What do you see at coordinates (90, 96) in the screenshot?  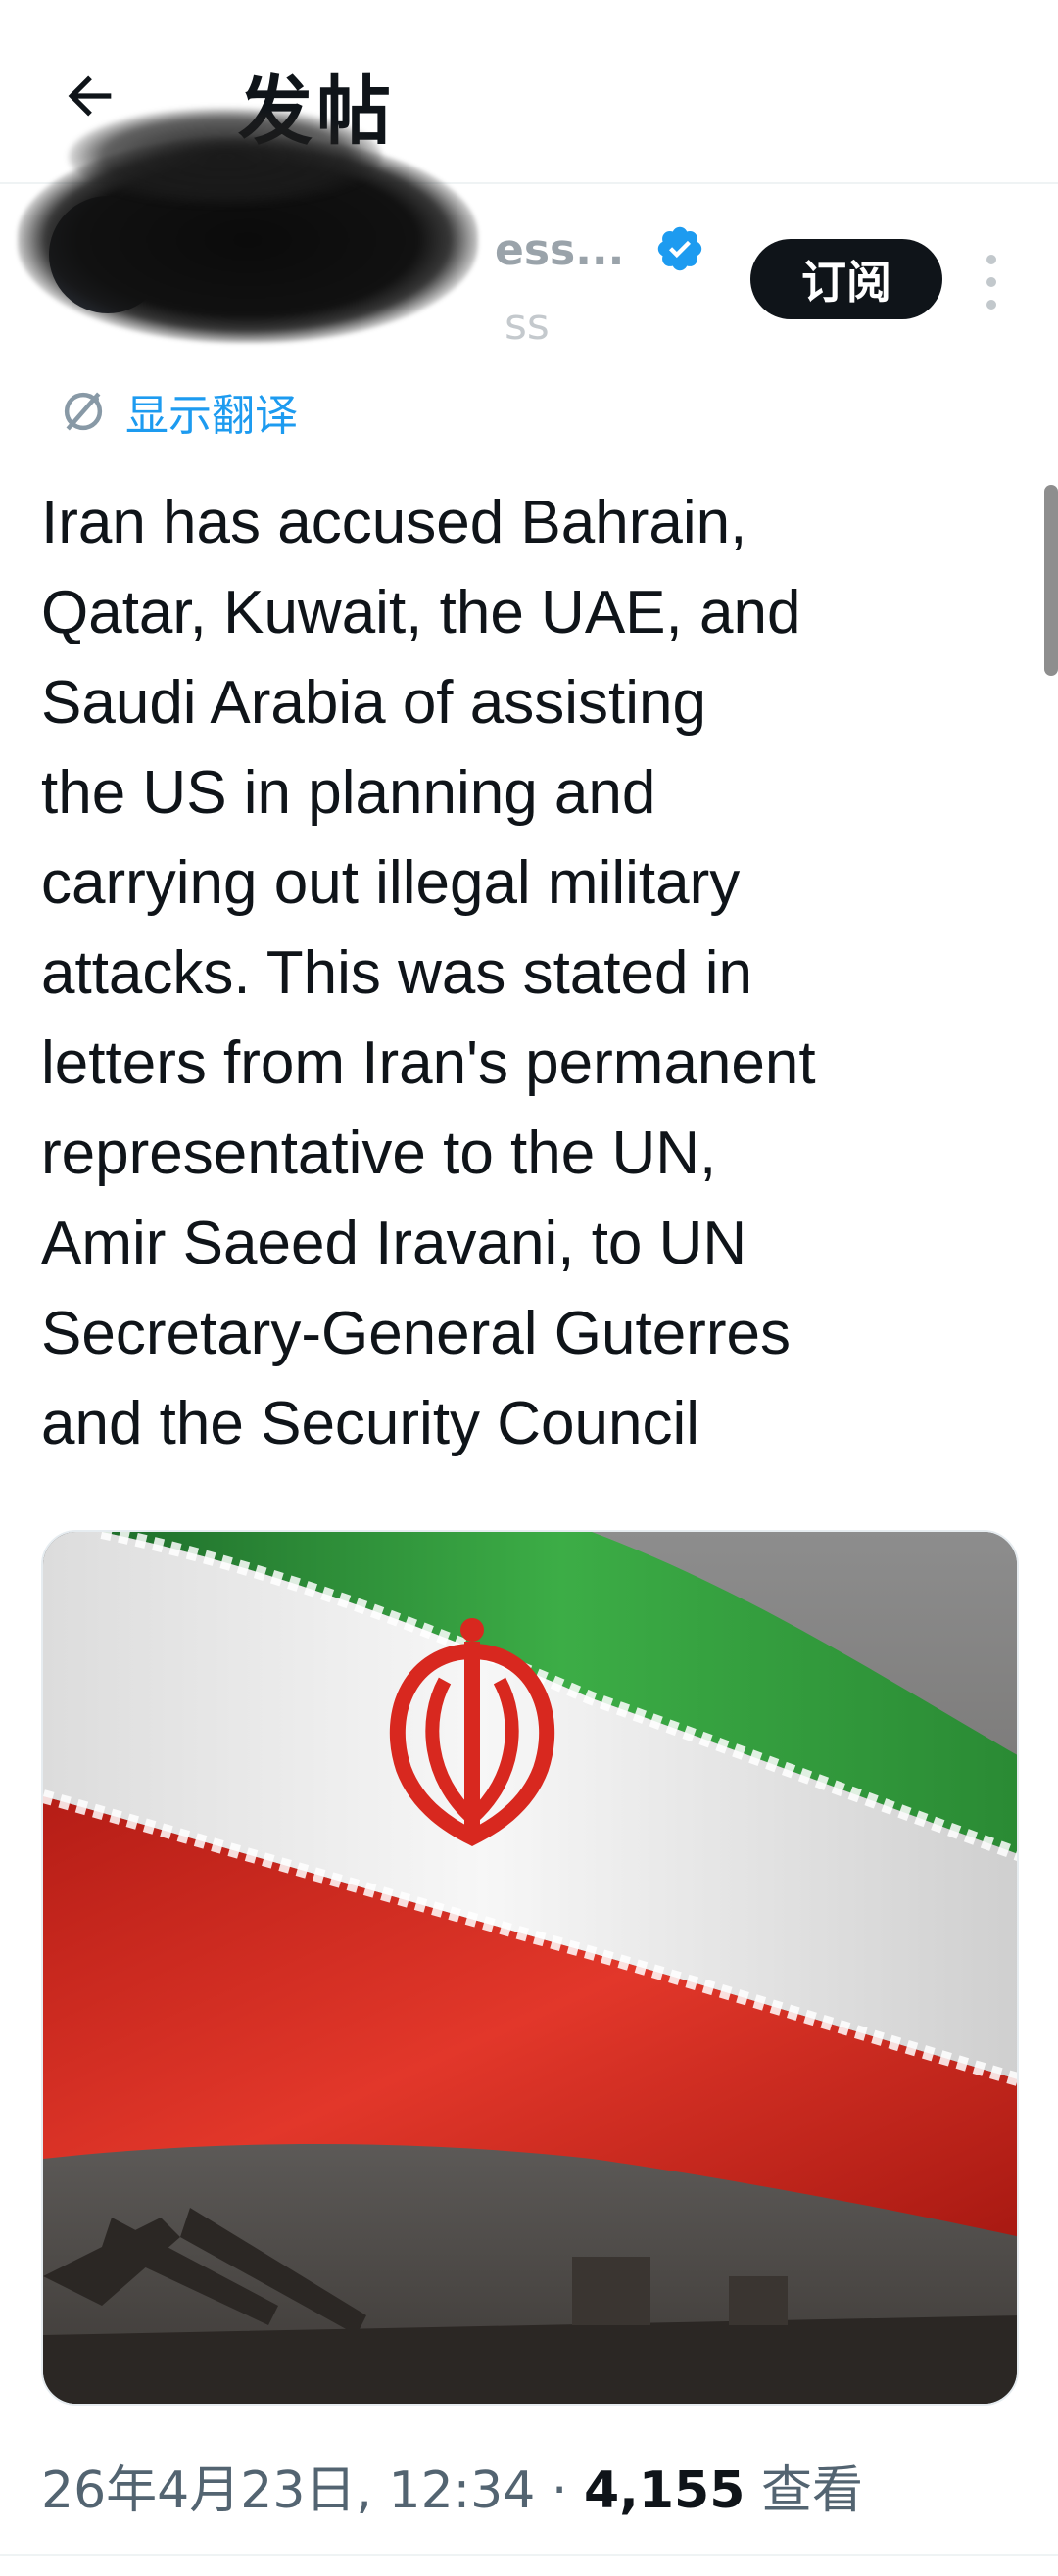 I see `arrow-left-icon` at bounding box center [90, 96].